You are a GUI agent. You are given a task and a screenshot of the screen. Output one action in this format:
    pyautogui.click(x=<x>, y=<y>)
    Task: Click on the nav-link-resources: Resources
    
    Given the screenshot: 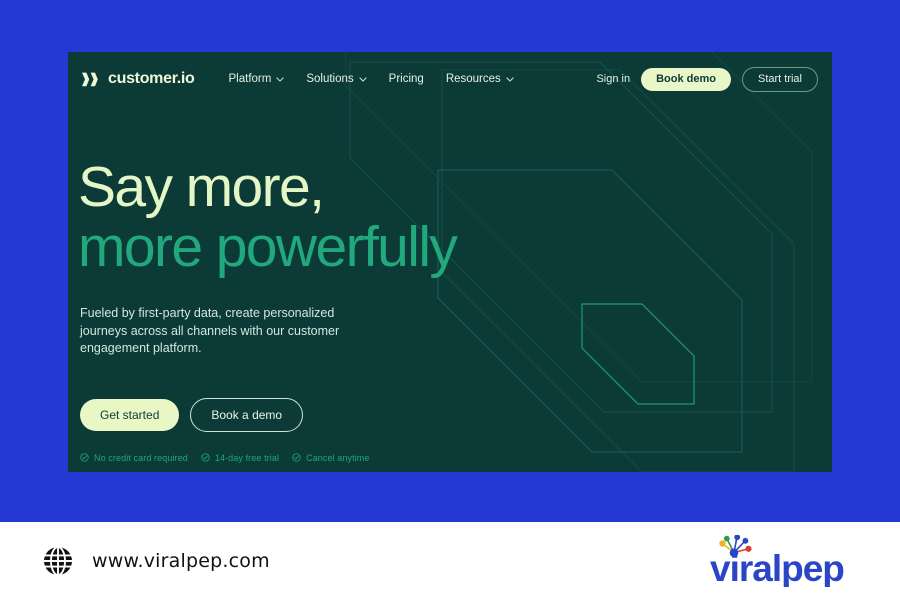 What is the action you would take?
    pyautogui.click(x=480, y=79)
    